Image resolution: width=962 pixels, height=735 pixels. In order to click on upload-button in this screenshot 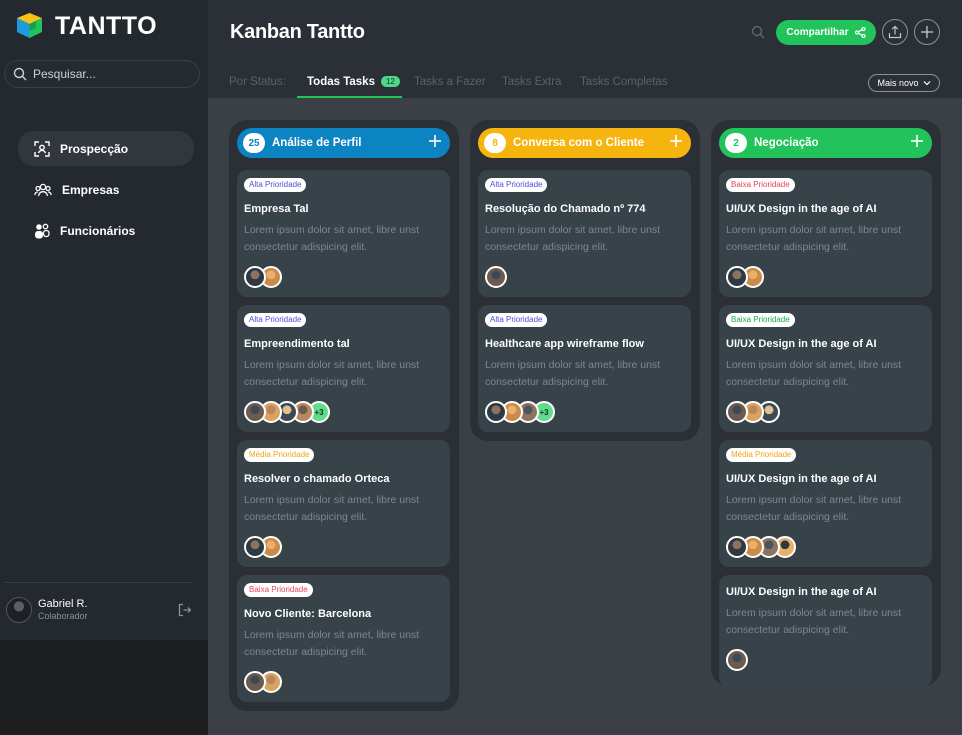, I will do `click(895, 32)`.